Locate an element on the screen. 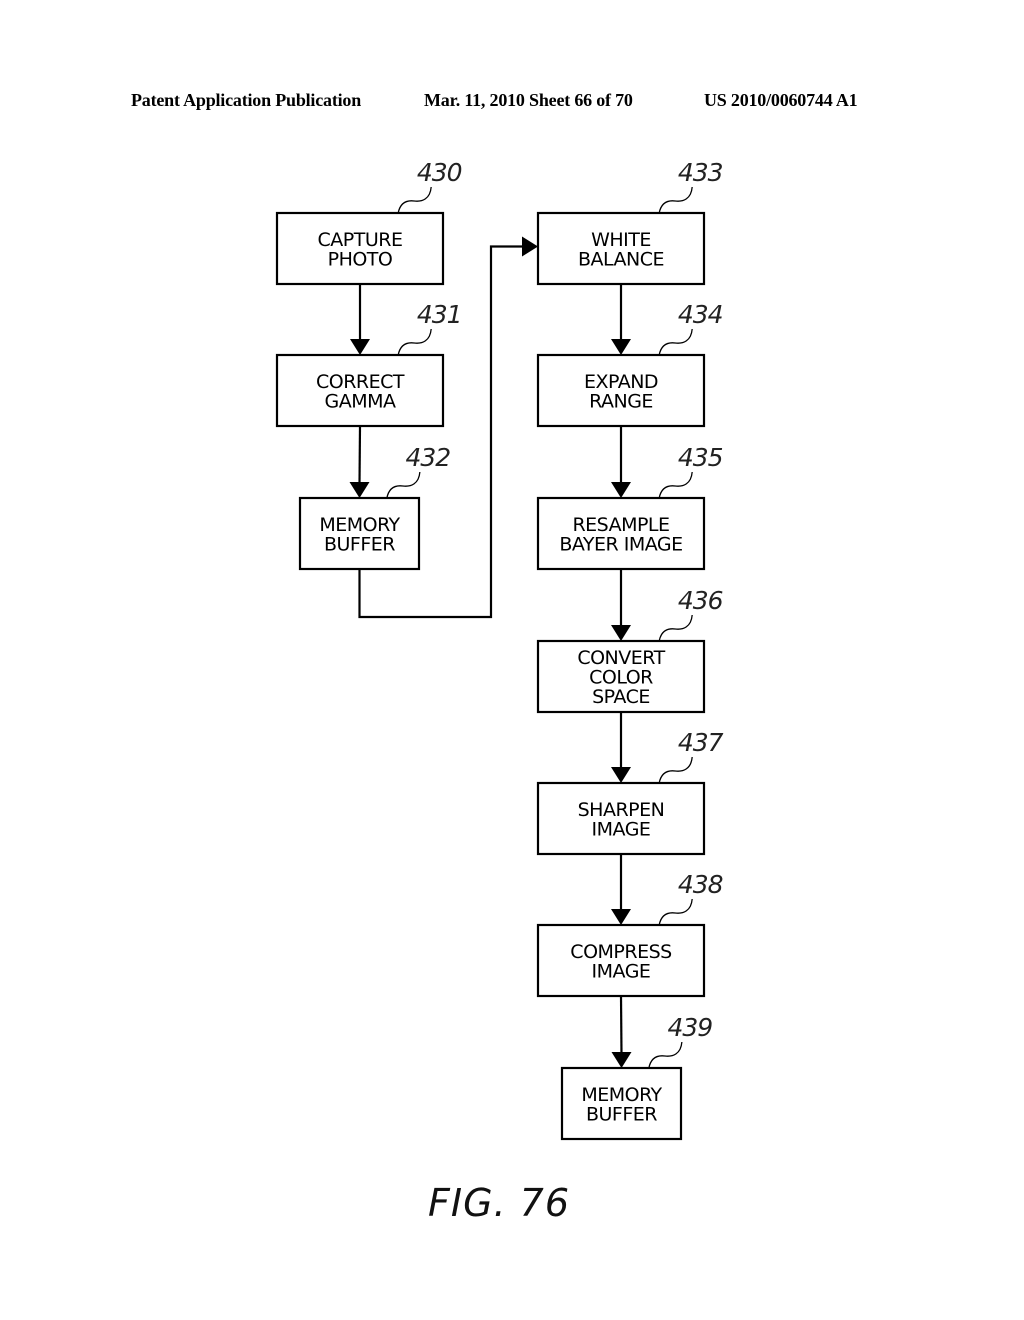  process-node-434: EXPANDRANGE434 is located at coordinates (630, 364).